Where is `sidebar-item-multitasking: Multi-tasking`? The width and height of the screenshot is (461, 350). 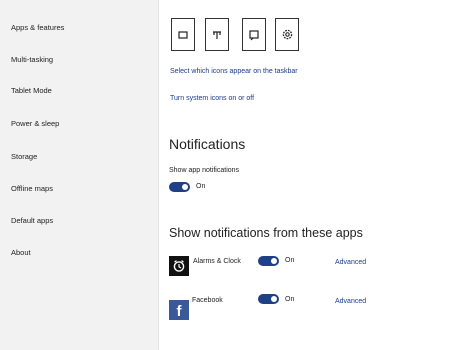 sidebar-item-multitasking: Multi-tasking is located at coordinates (32, 59).